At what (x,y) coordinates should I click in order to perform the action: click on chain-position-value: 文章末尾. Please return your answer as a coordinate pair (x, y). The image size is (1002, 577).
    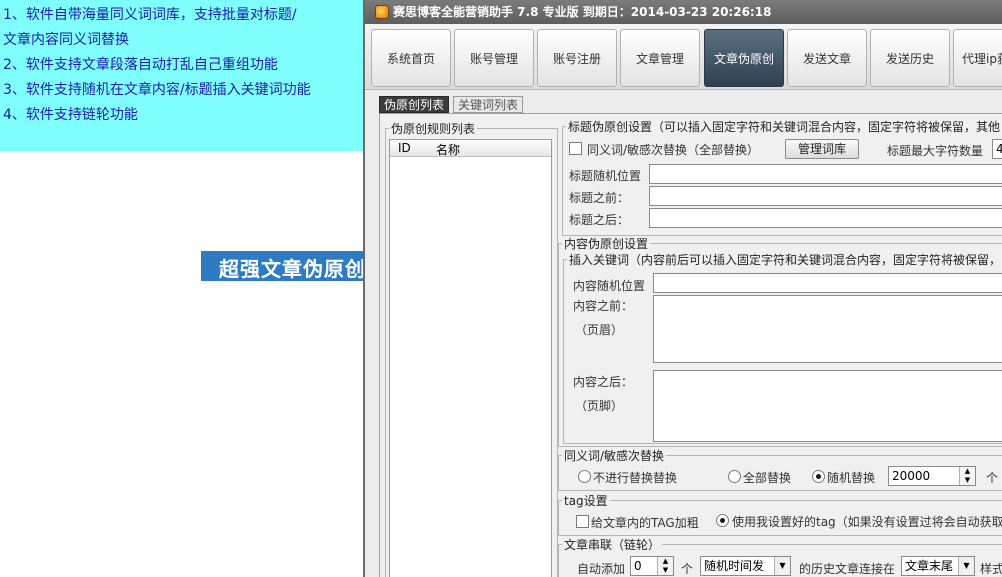
    Looking at the image, I should click on (929, 566).